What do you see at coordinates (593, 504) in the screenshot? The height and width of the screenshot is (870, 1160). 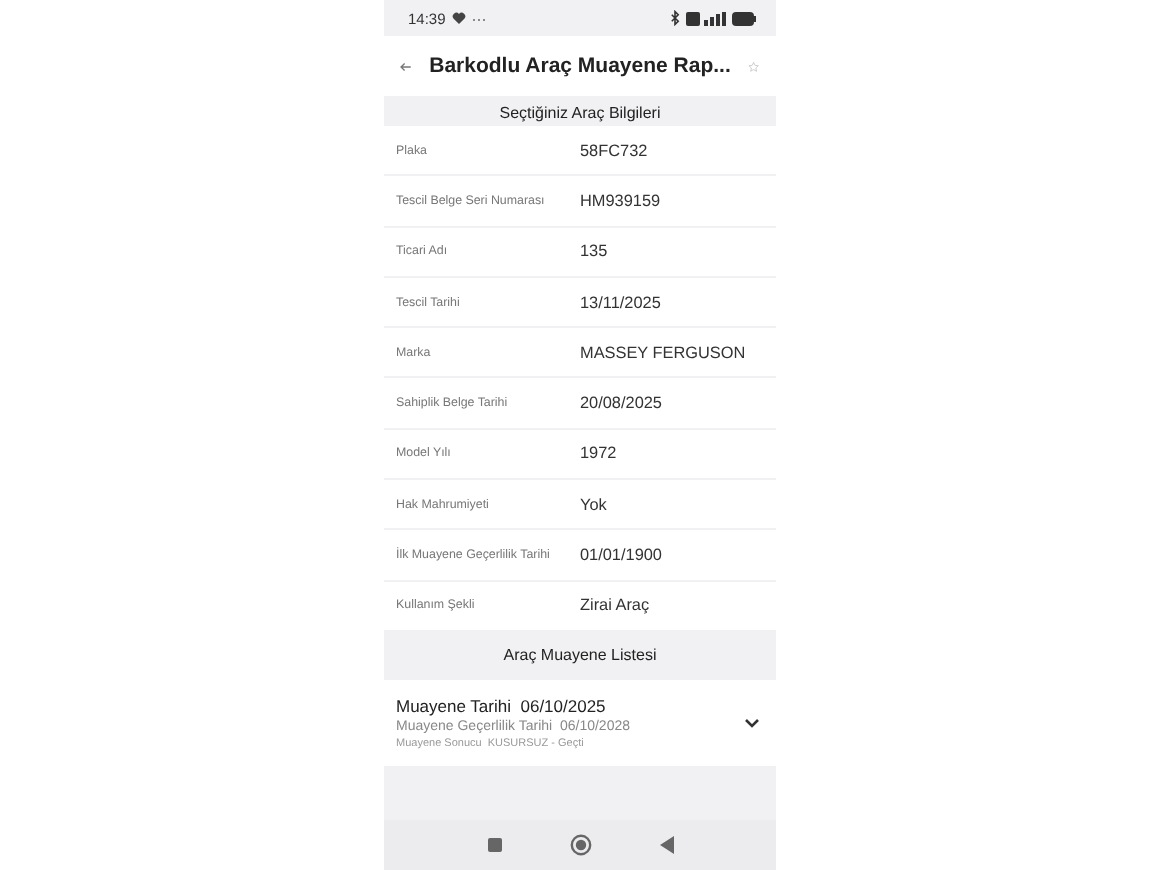 I see `field-value: Yok` at bounding box center [593, 504].